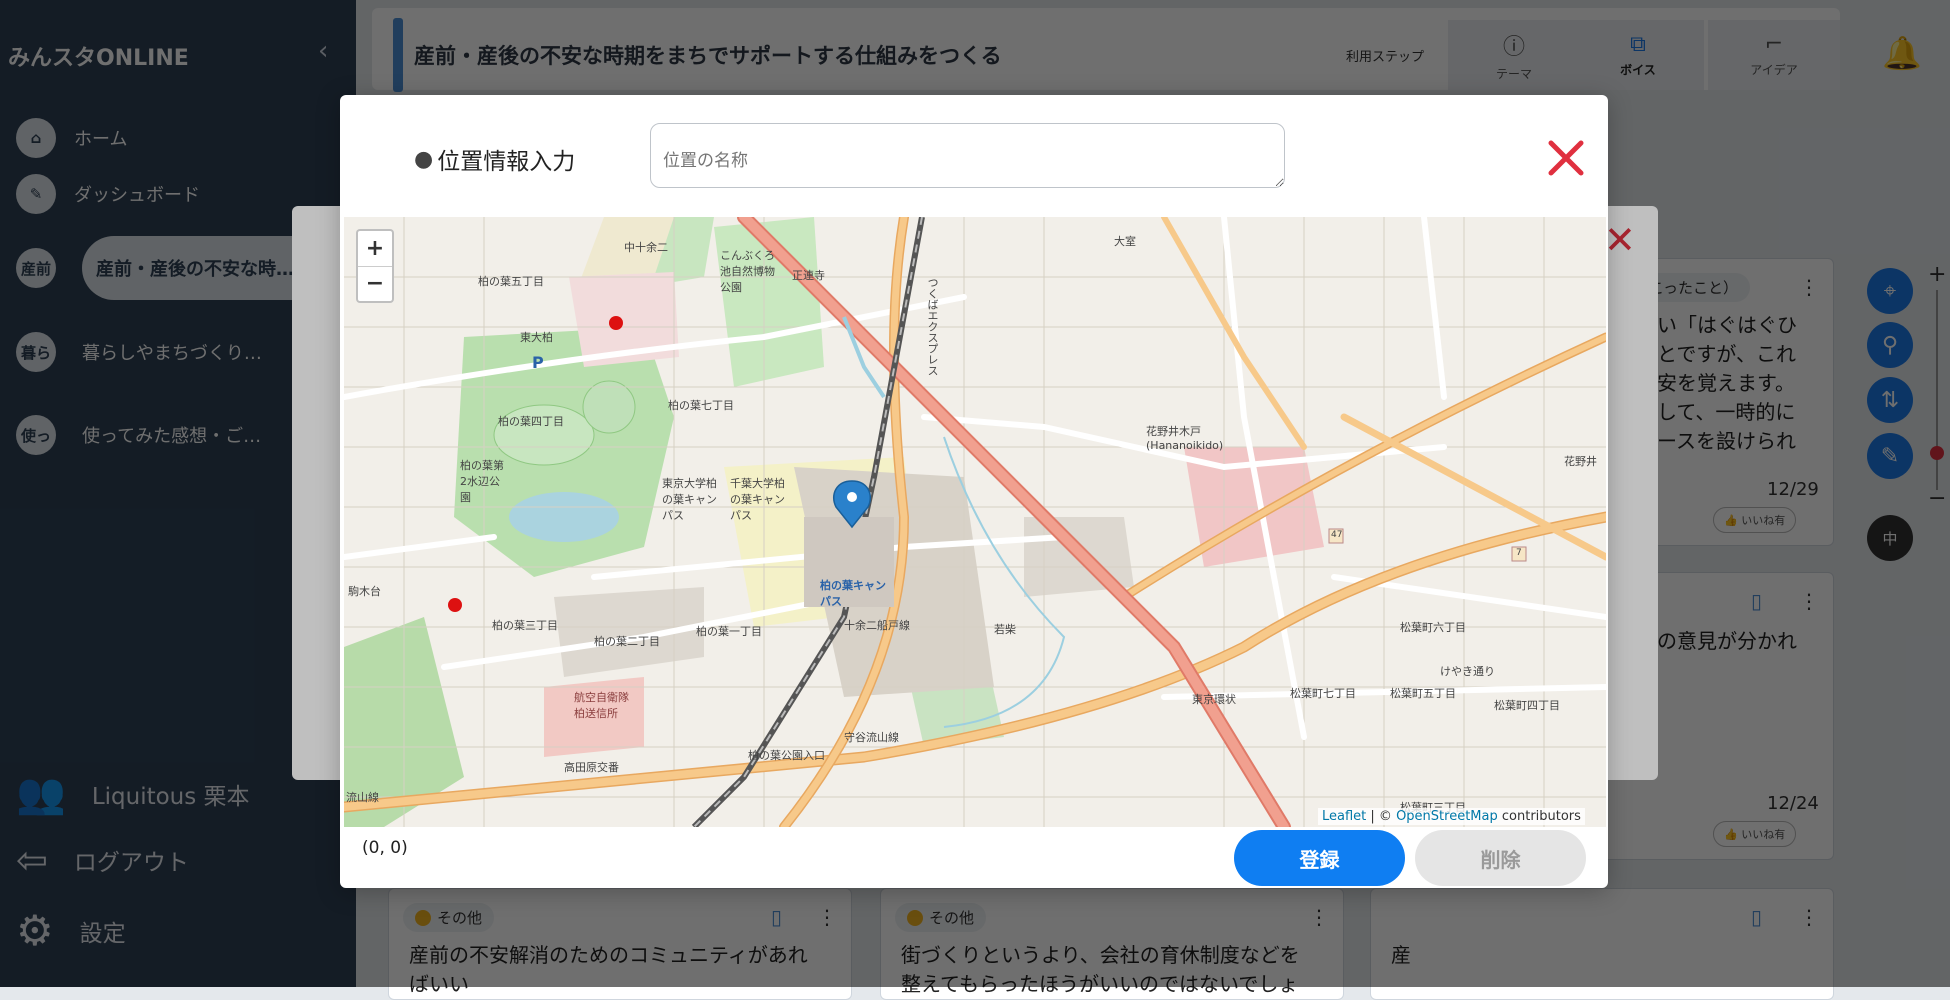 This screenshot has width=1950, height=1000. I want to click on map-label: 松葉町七丁目, so click(1323, 693).